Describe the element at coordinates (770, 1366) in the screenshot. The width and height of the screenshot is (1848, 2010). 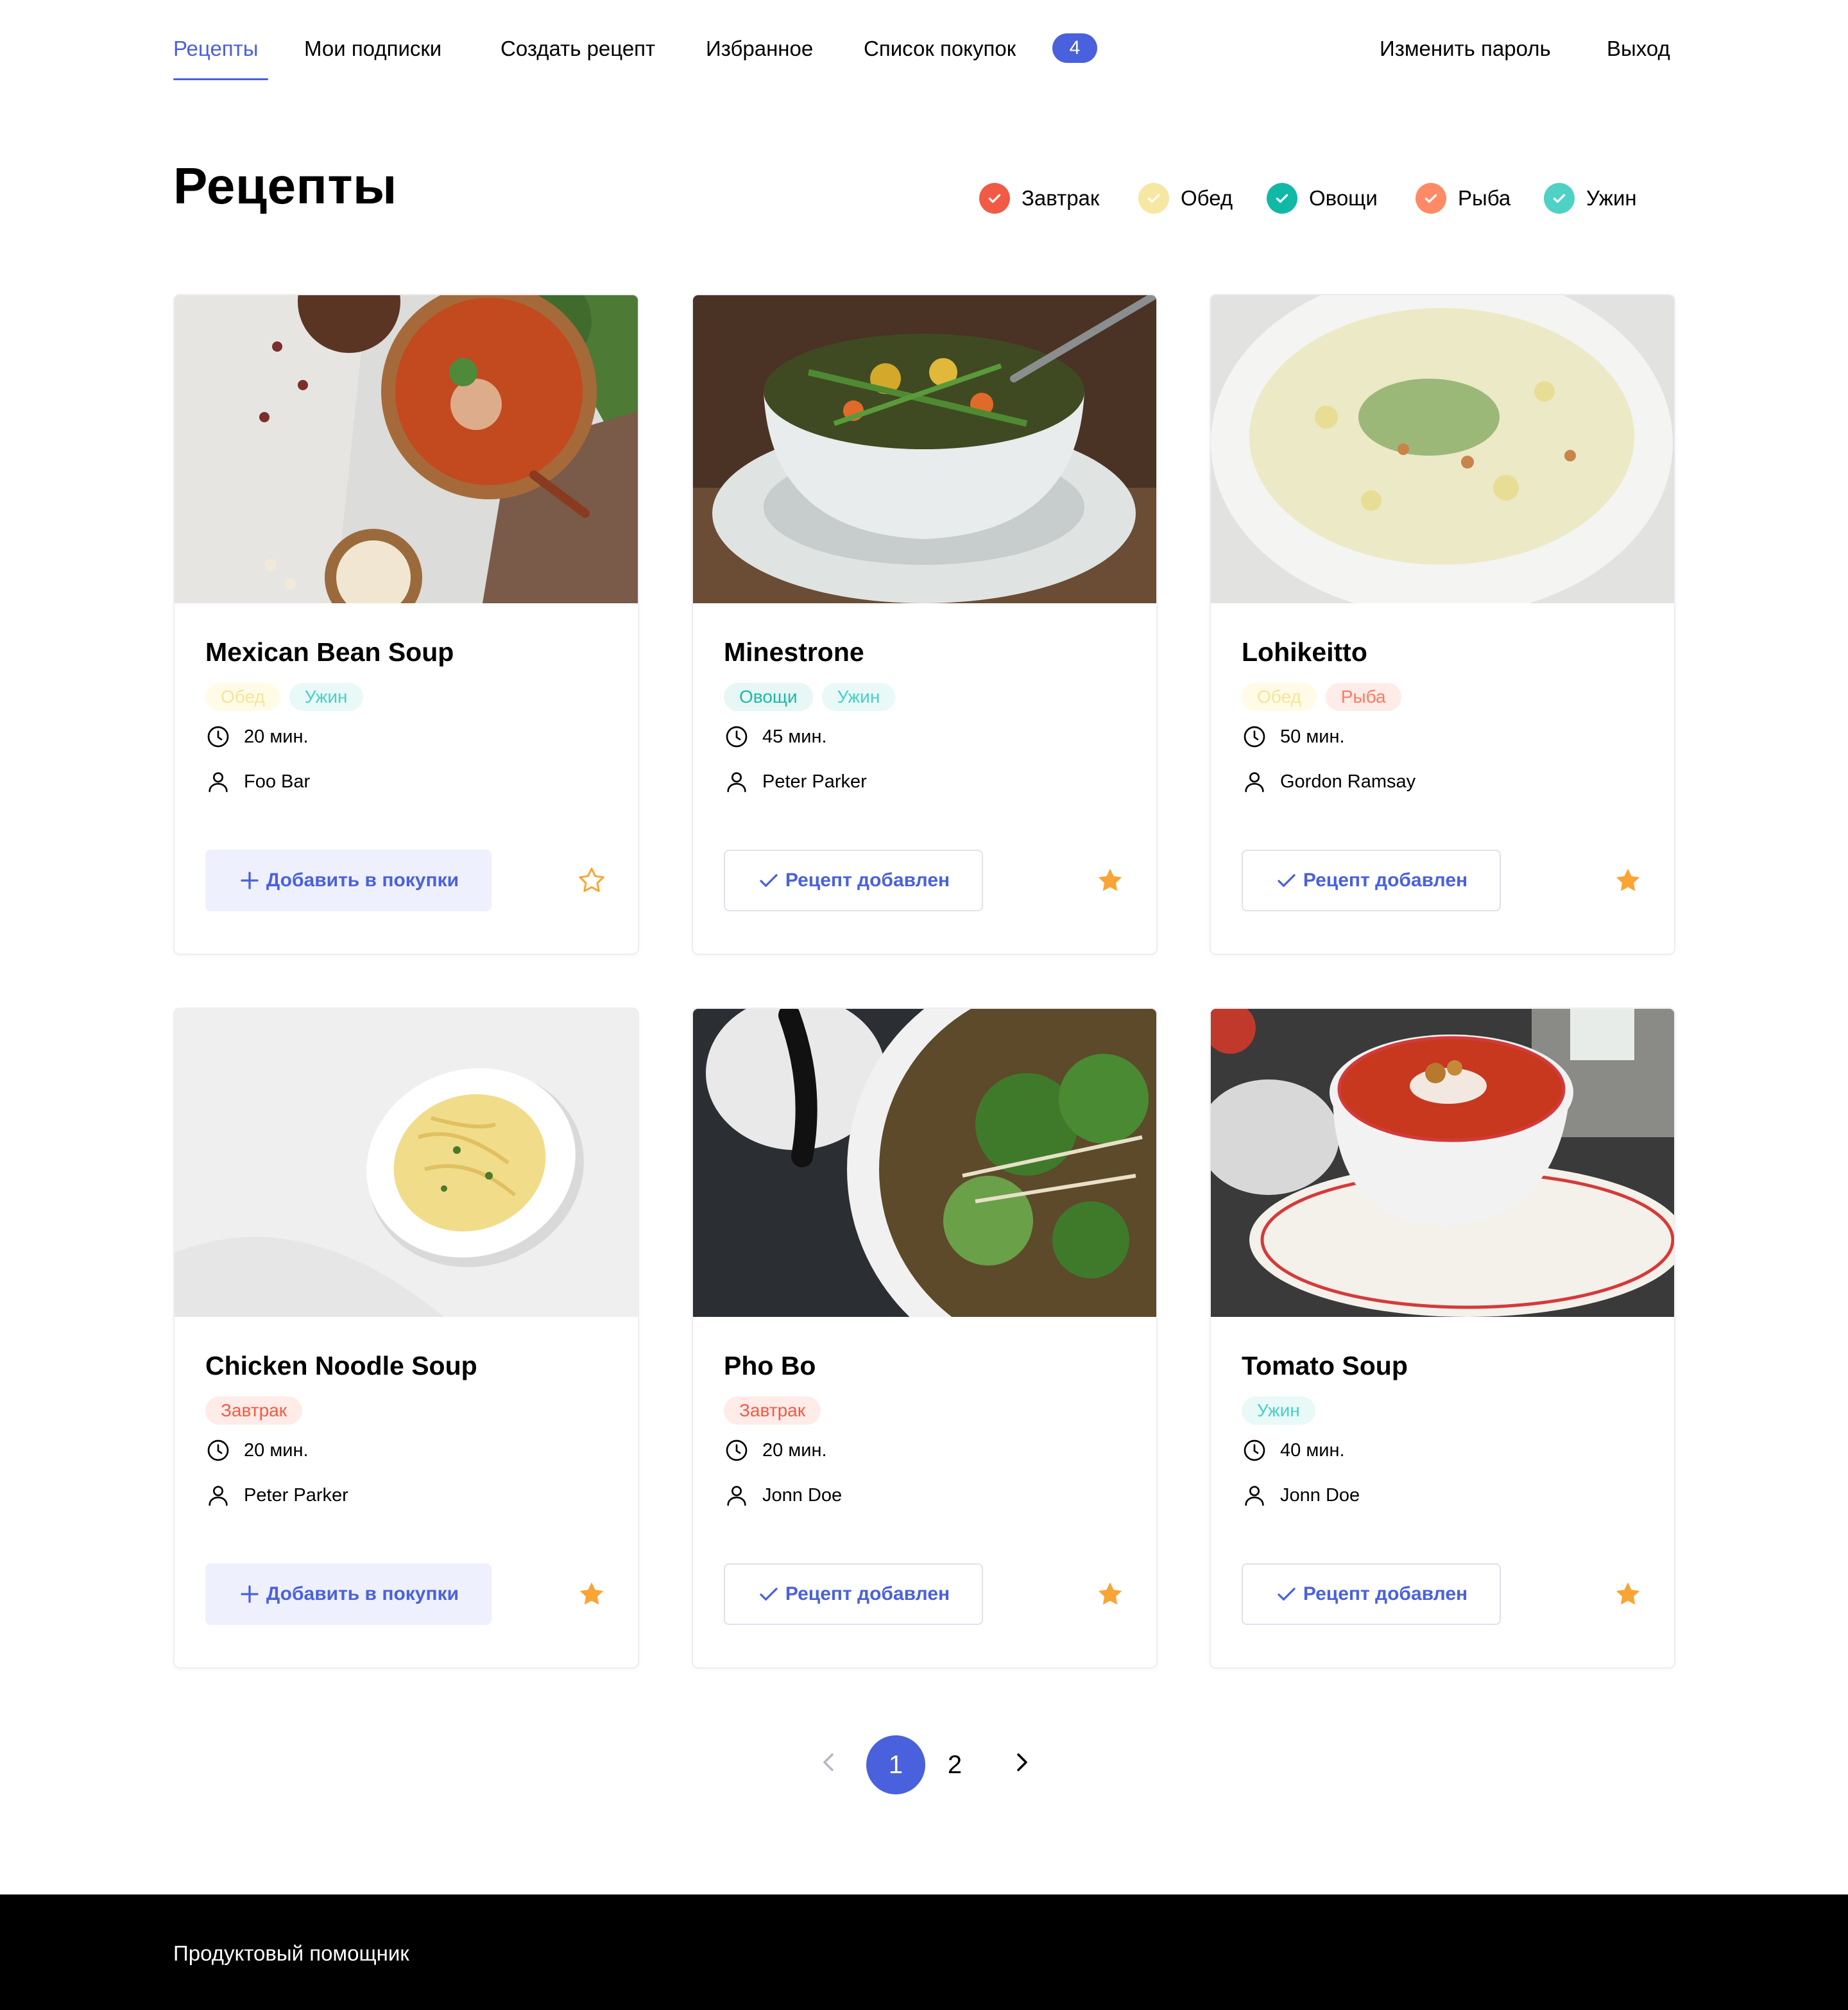
I see `recipe-title: Pho Bo` at that location.